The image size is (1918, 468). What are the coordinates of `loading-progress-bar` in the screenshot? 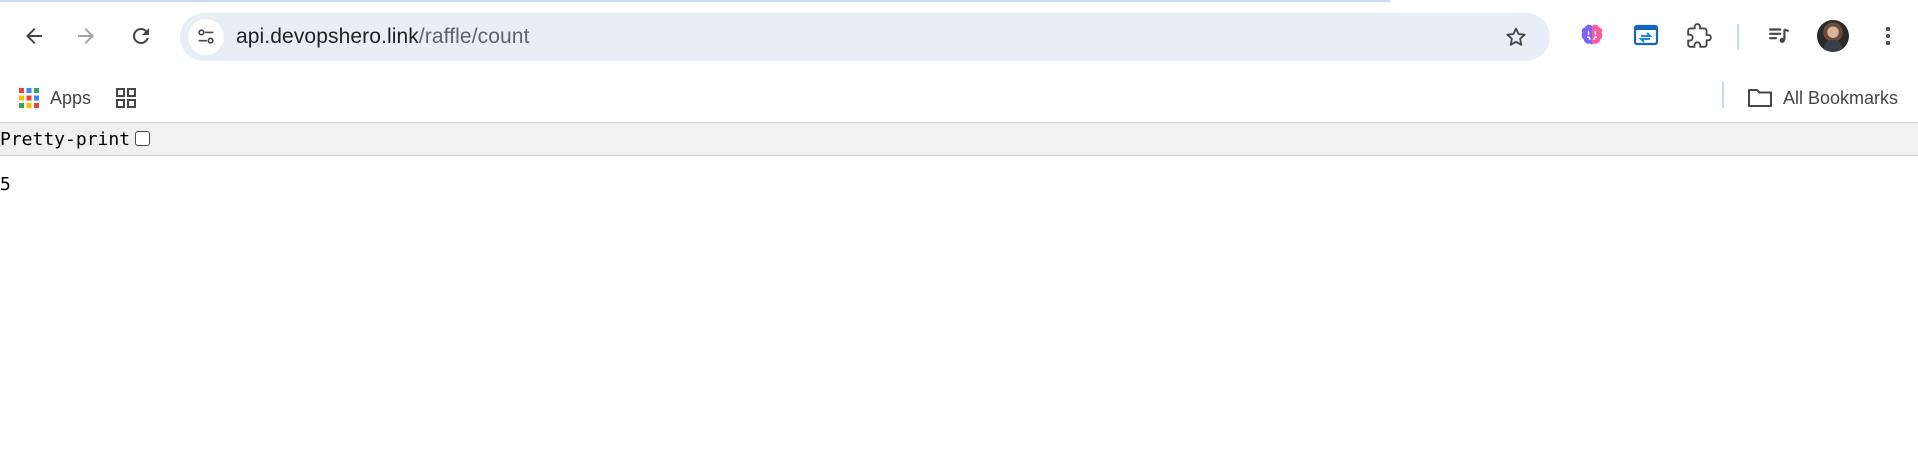 It's located at (695, 1).